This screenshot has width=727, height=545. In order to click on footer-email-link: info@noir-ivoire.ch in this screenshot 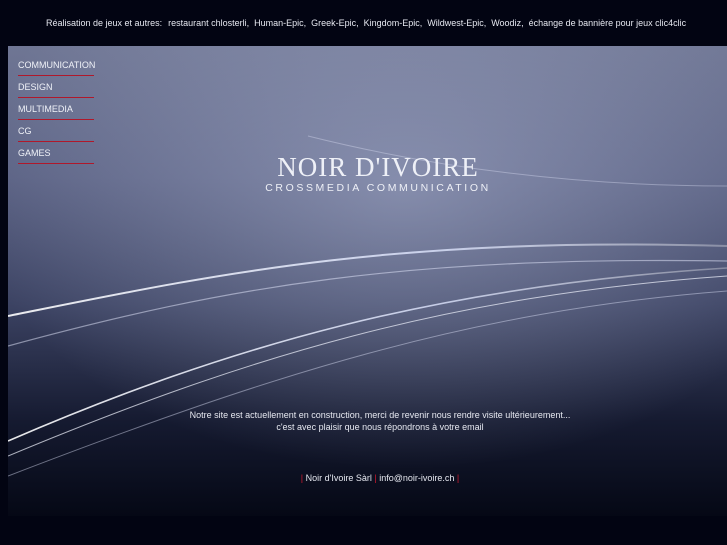, I will do `click(416, 478)`.